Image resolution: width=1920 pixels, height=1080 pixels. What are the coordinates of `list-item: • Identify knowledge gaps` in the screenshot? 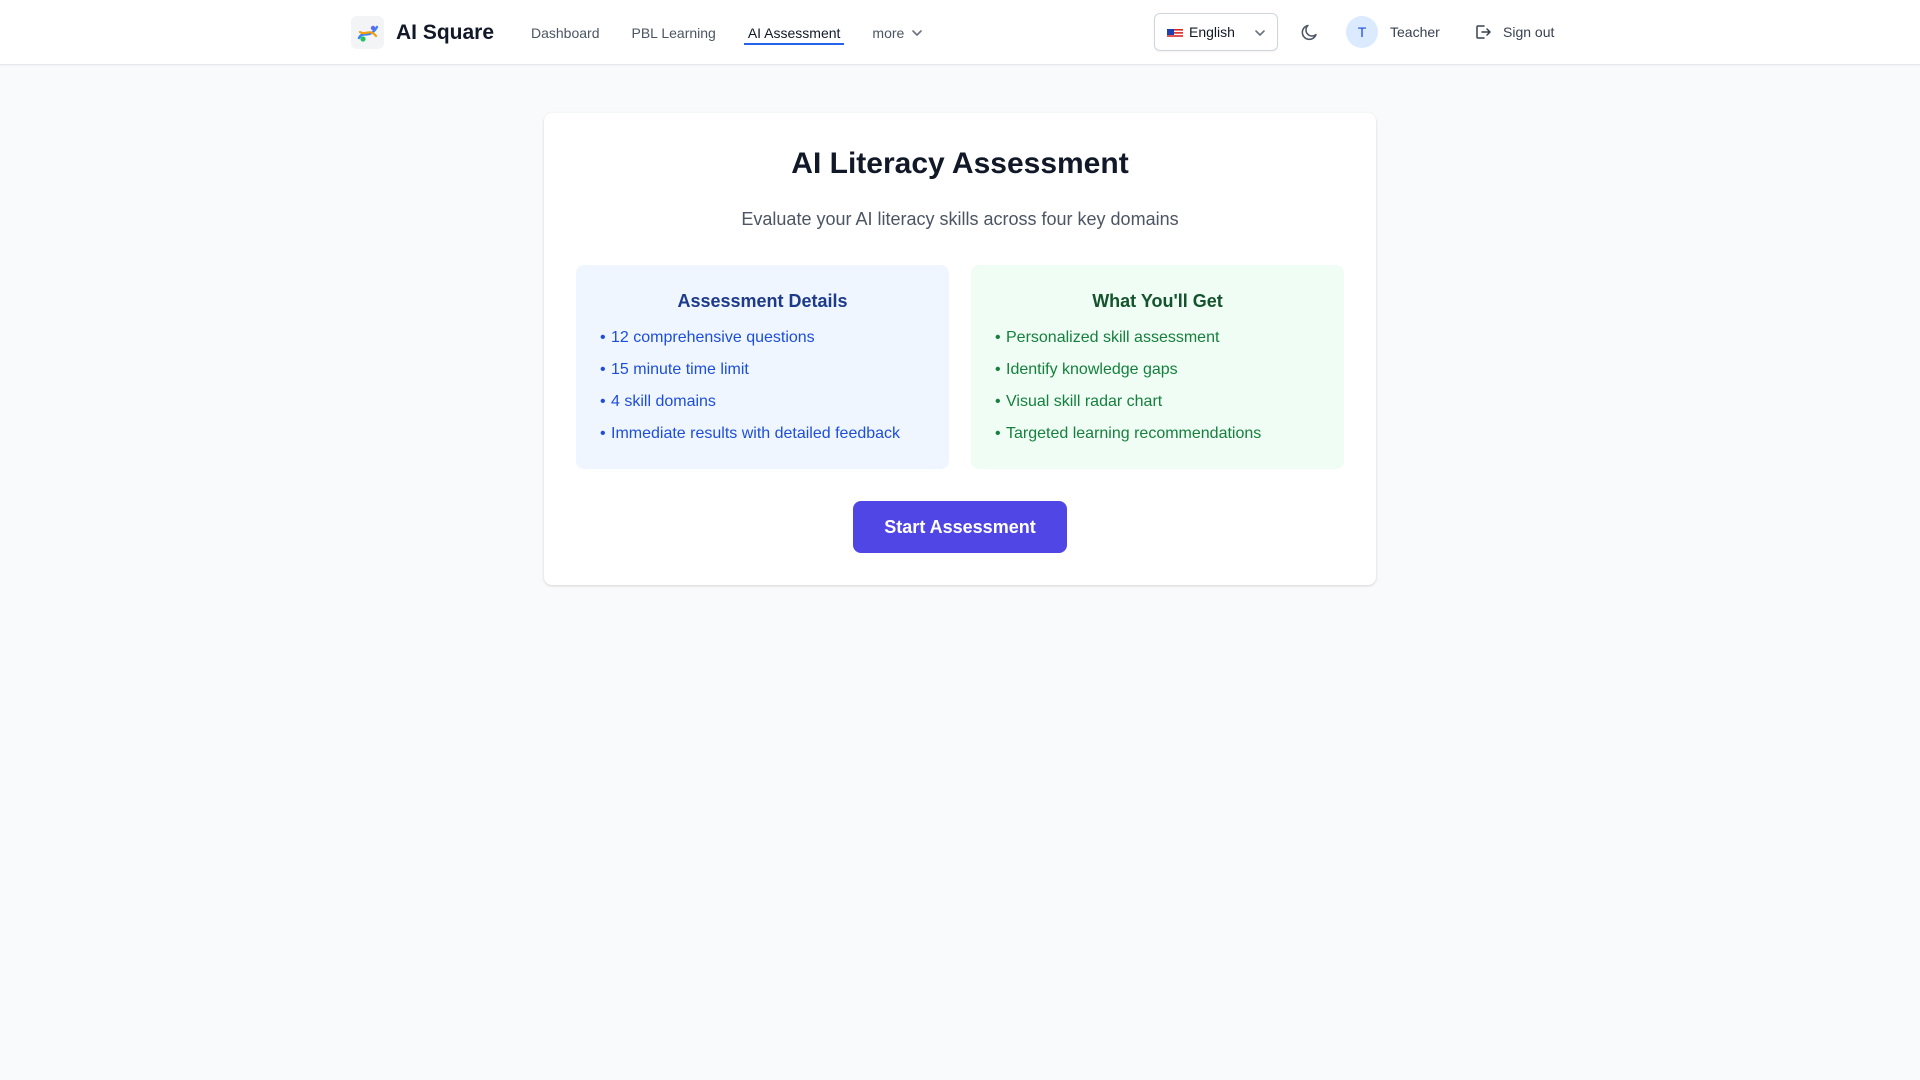 It's located at (1086, 369).